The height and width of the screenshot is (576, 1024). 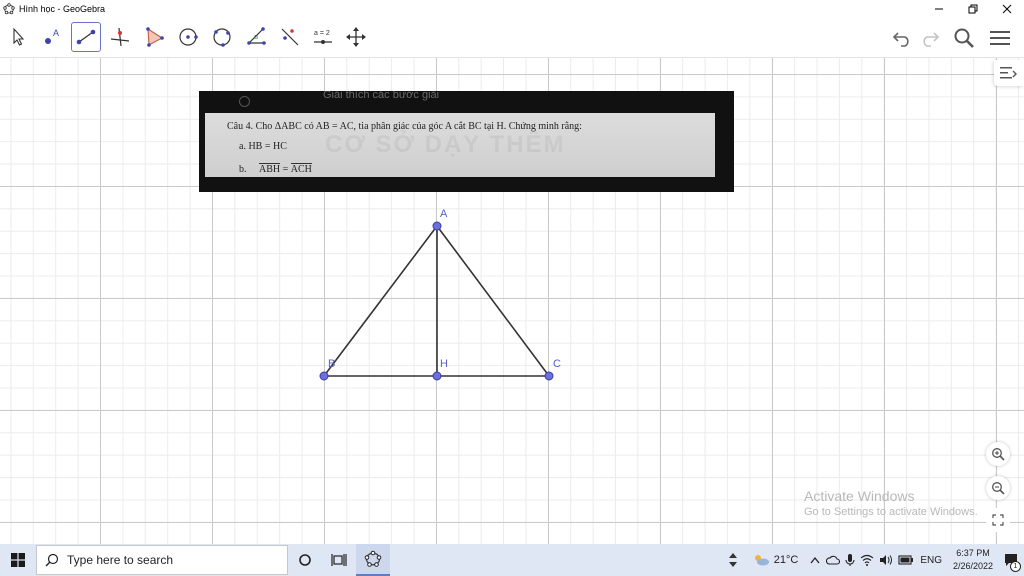 I want to click on window-controls, so click(x=973, y=9).